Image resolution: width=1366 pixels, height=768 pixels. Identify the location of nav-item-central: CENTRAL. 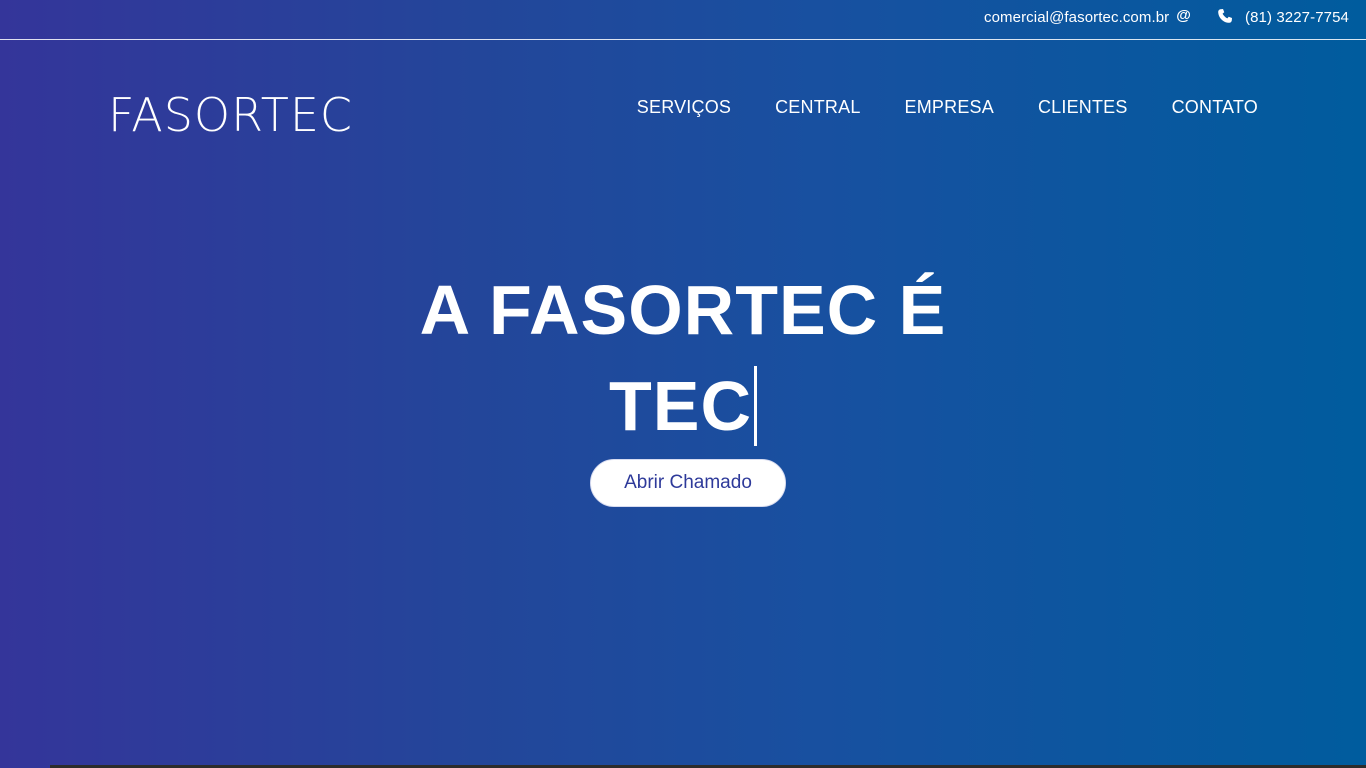
(817, 107).